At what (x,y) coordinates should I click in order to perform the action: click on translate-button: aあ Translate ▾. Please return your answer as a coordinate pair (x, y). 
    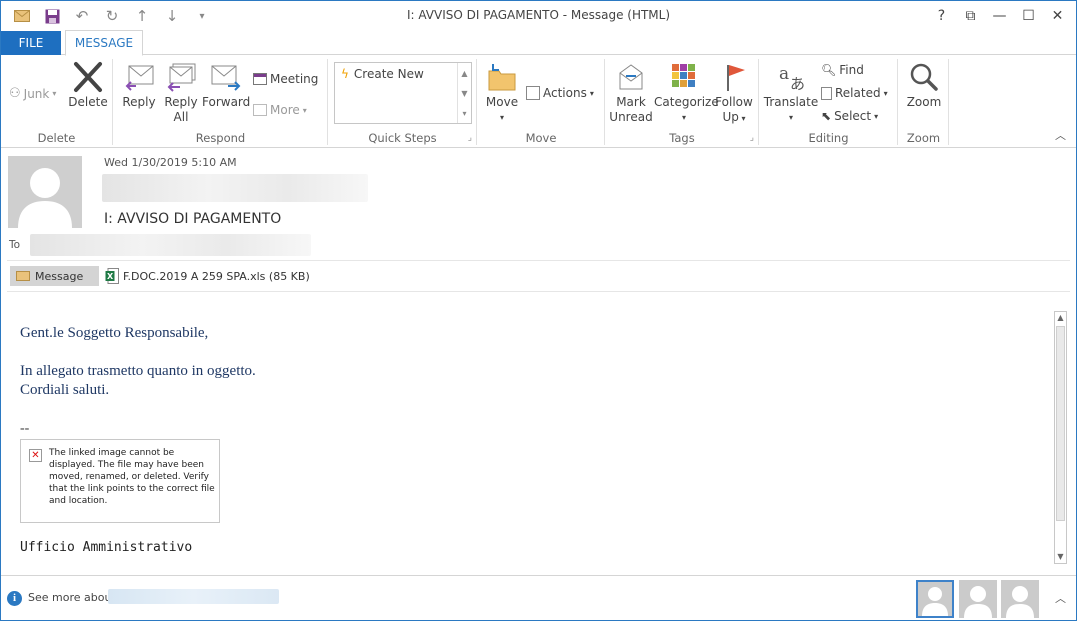
    Looking at the image, I should click on (791, 93).